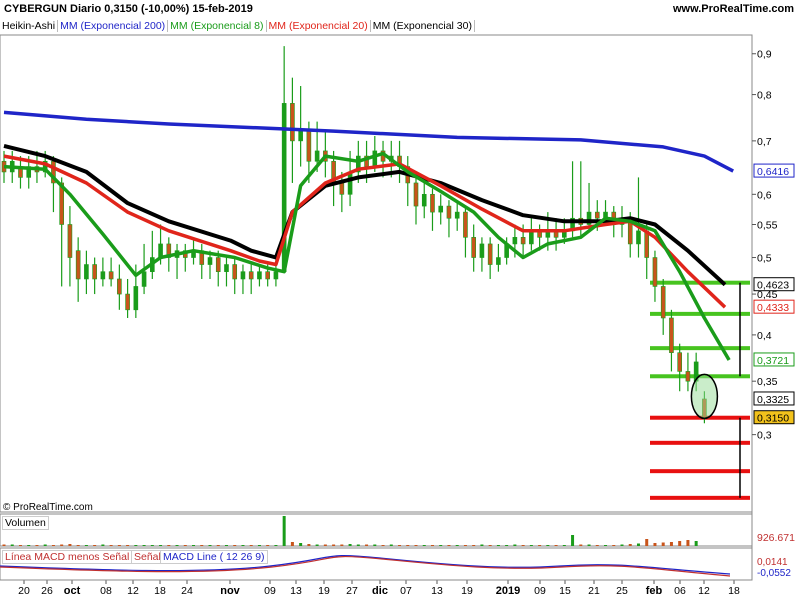 This screenshot has height=600, width=800. What do you see at coordinates (25, 523) in the screenshot?
I see `volume-label: Volumen` at bounding box center [25, 523].